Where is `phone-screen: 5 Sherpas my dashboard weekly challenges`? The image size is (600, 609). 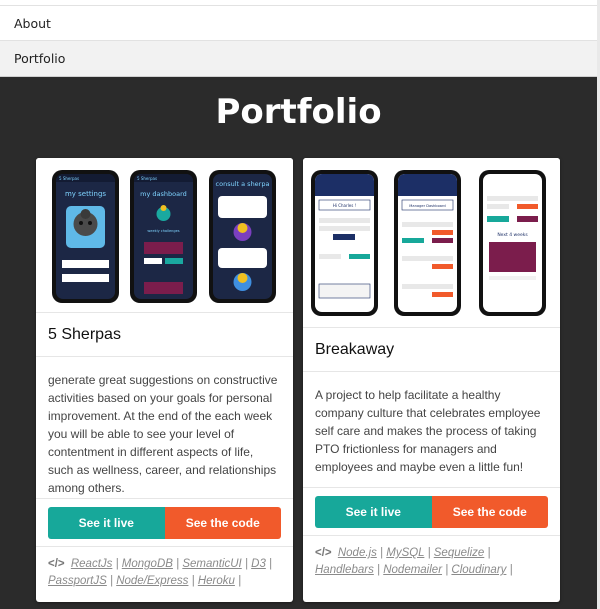
phone-screen: 5 Sherpas my dashboard weekly challenges is located at coordinates (163, 236).